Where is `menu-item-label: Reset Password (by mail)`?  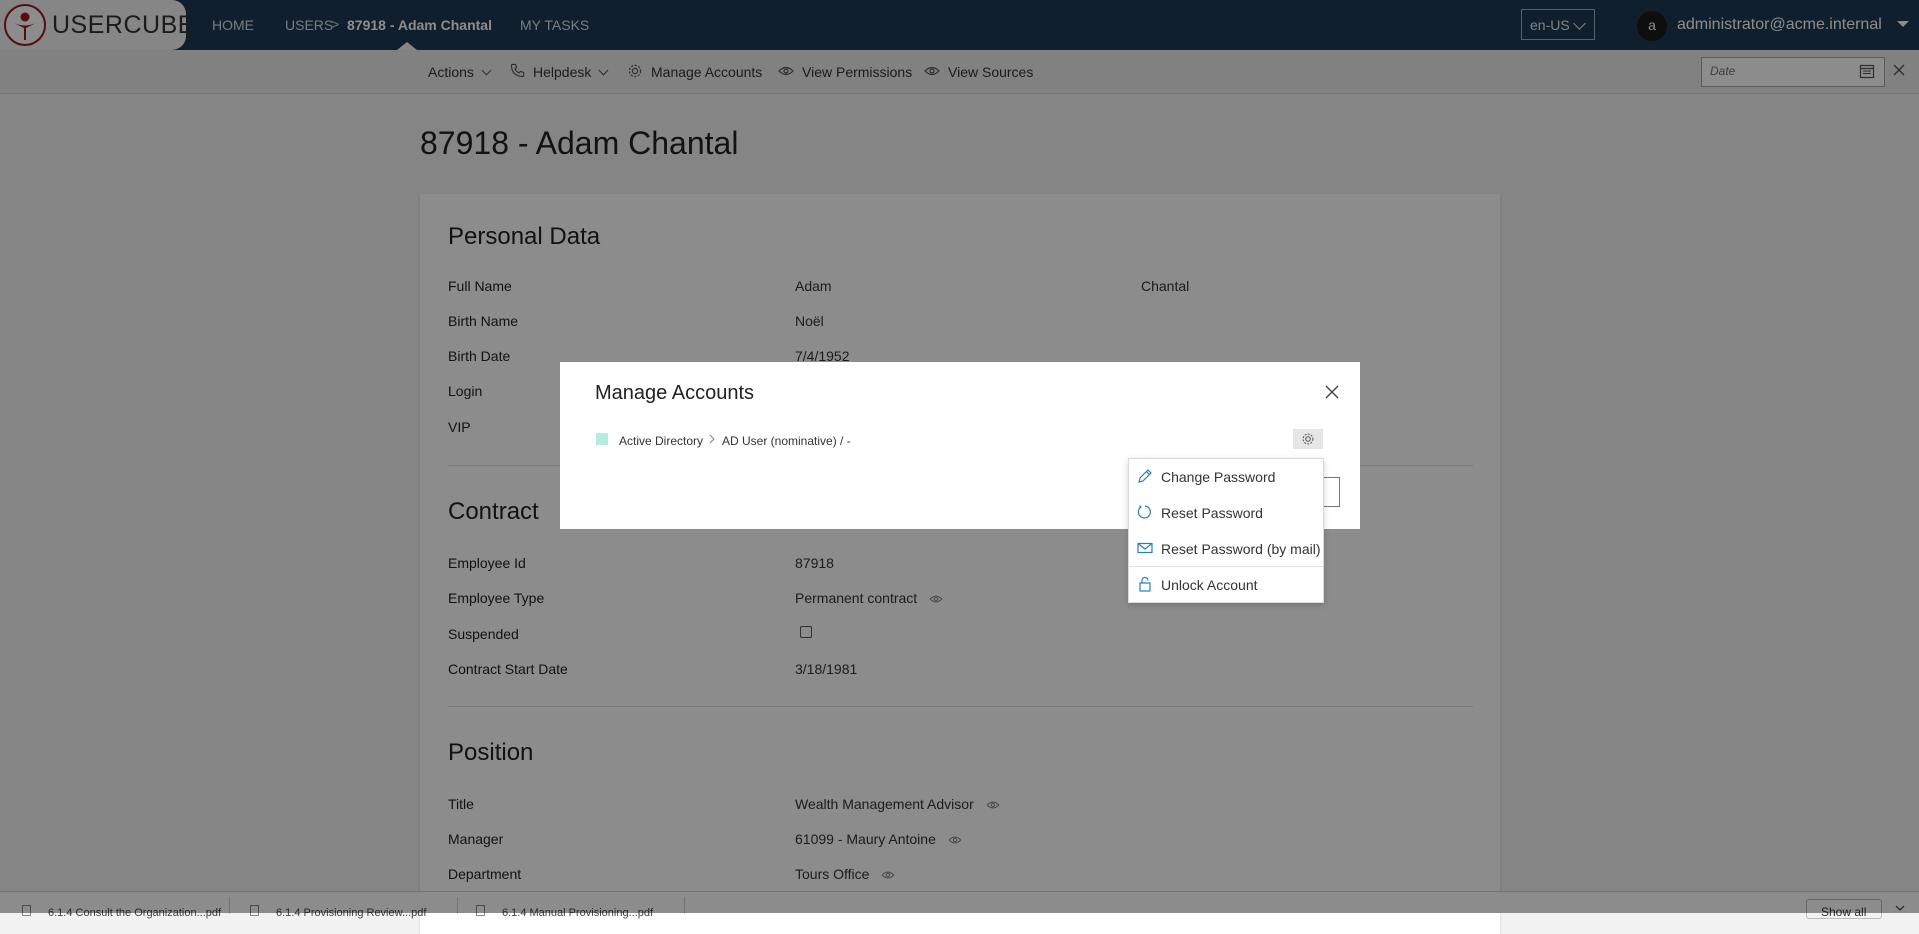
menu-item-label: Reset Password (by mail) is located at coordinates (1241, 549).